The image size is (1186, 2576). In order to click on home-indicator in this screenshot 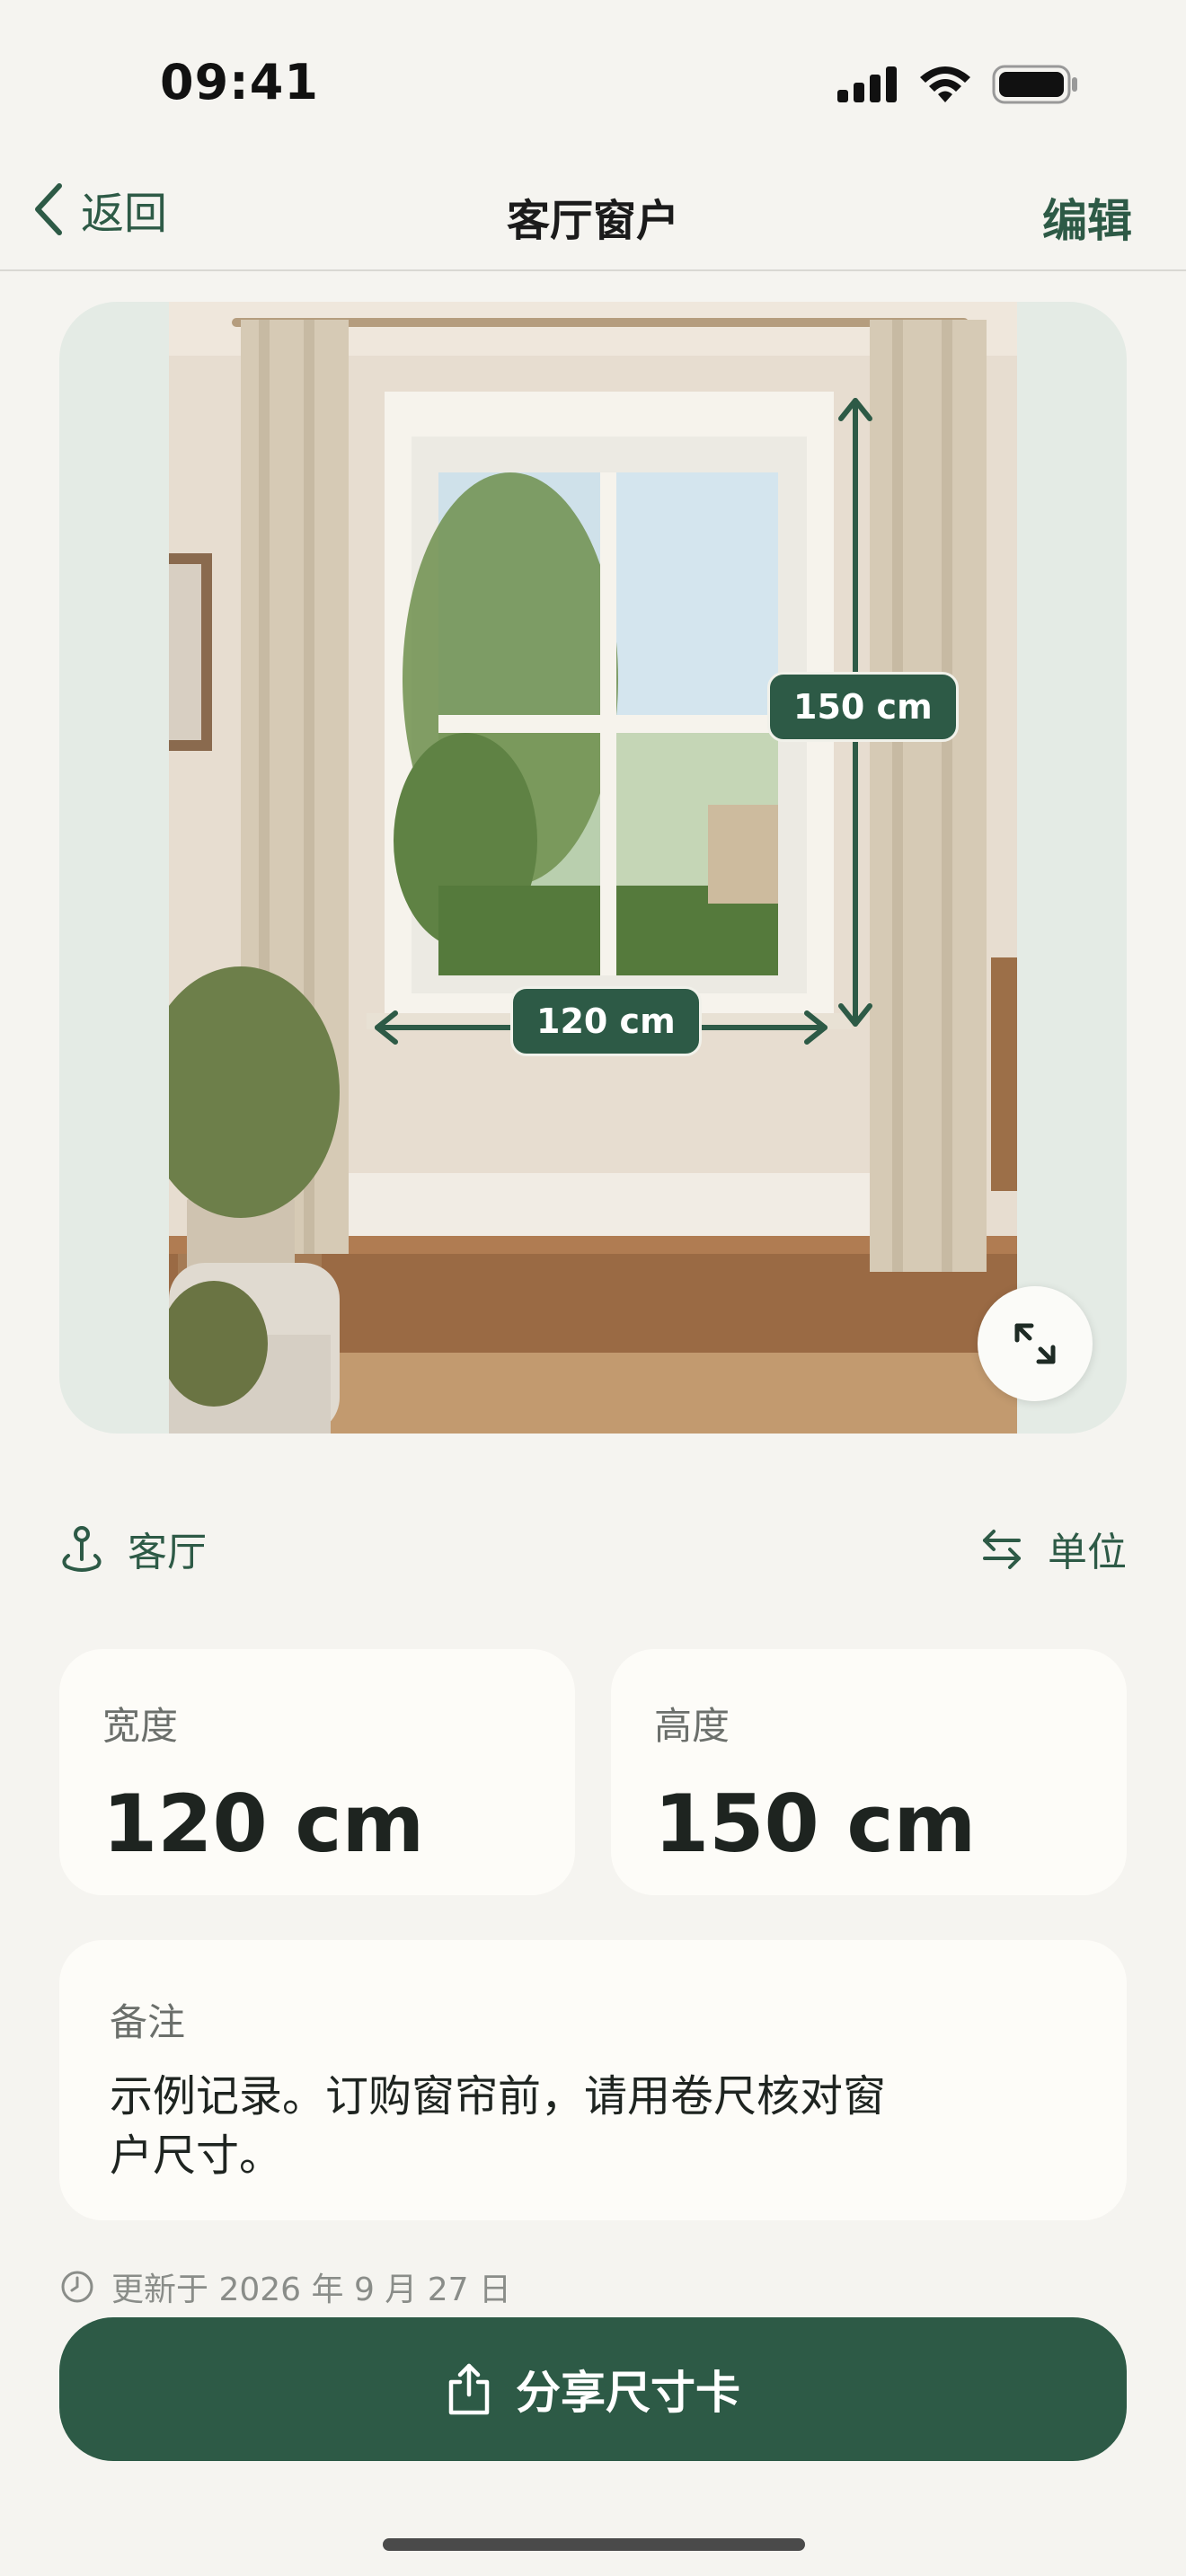, I will do `click(594, 2544)`.